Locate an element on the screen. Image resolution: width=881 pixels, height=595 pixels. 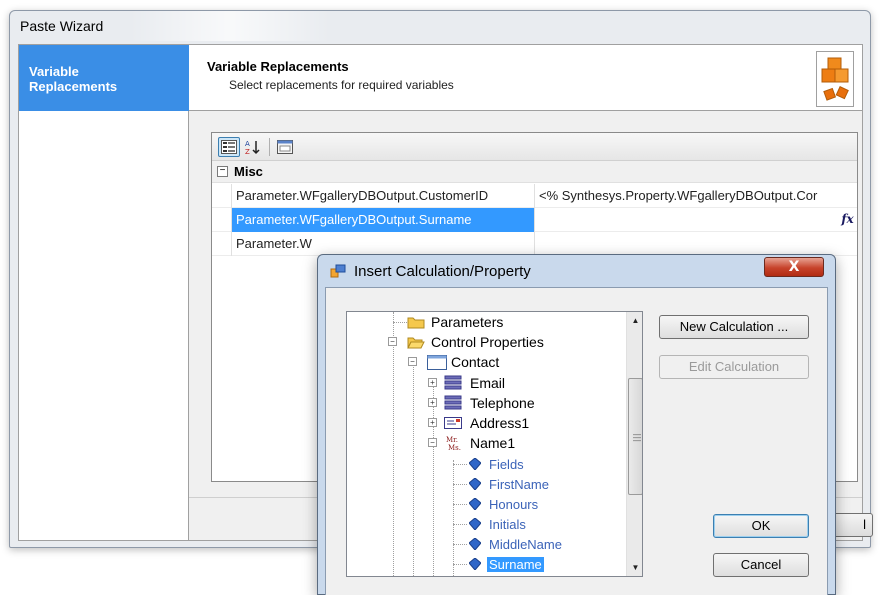
close-button: X is located at coordinates (794, 267).